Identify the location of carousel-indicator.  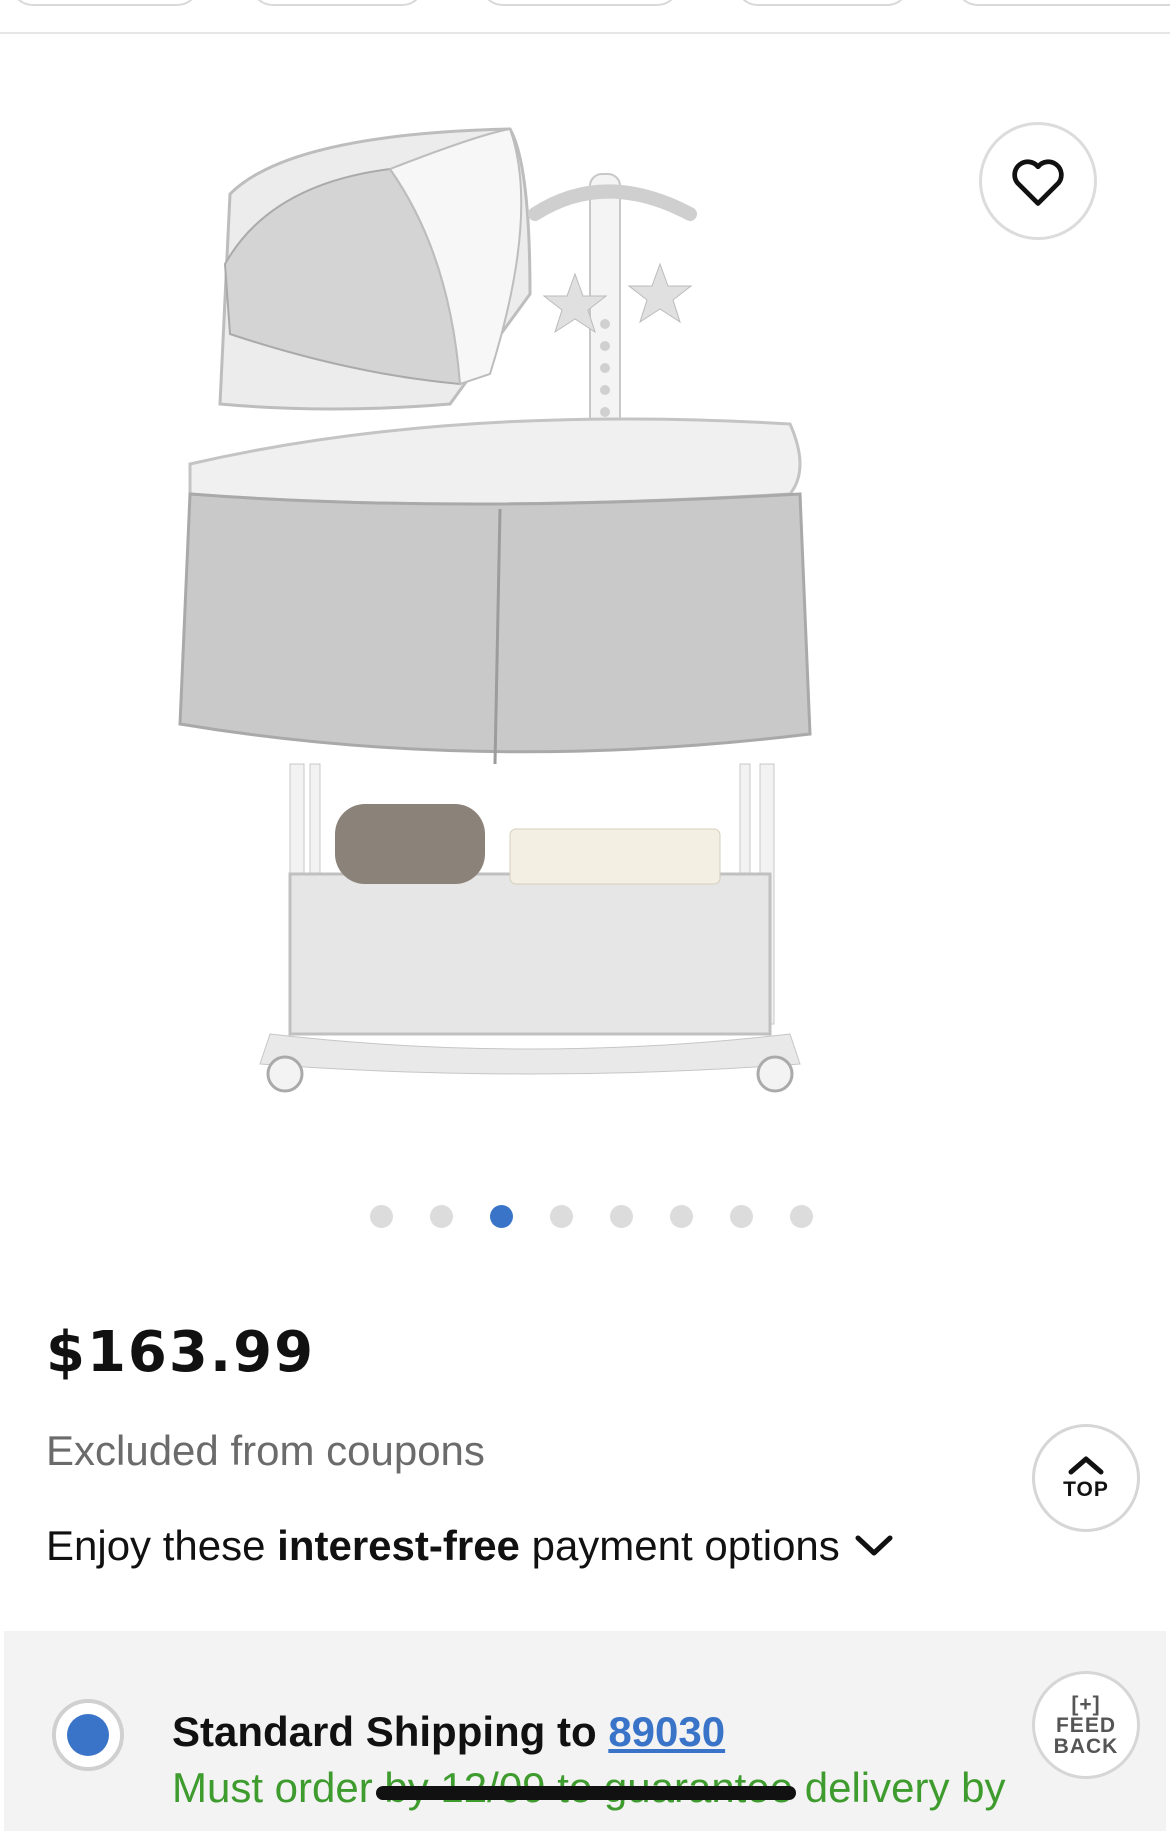
(585, 1216).